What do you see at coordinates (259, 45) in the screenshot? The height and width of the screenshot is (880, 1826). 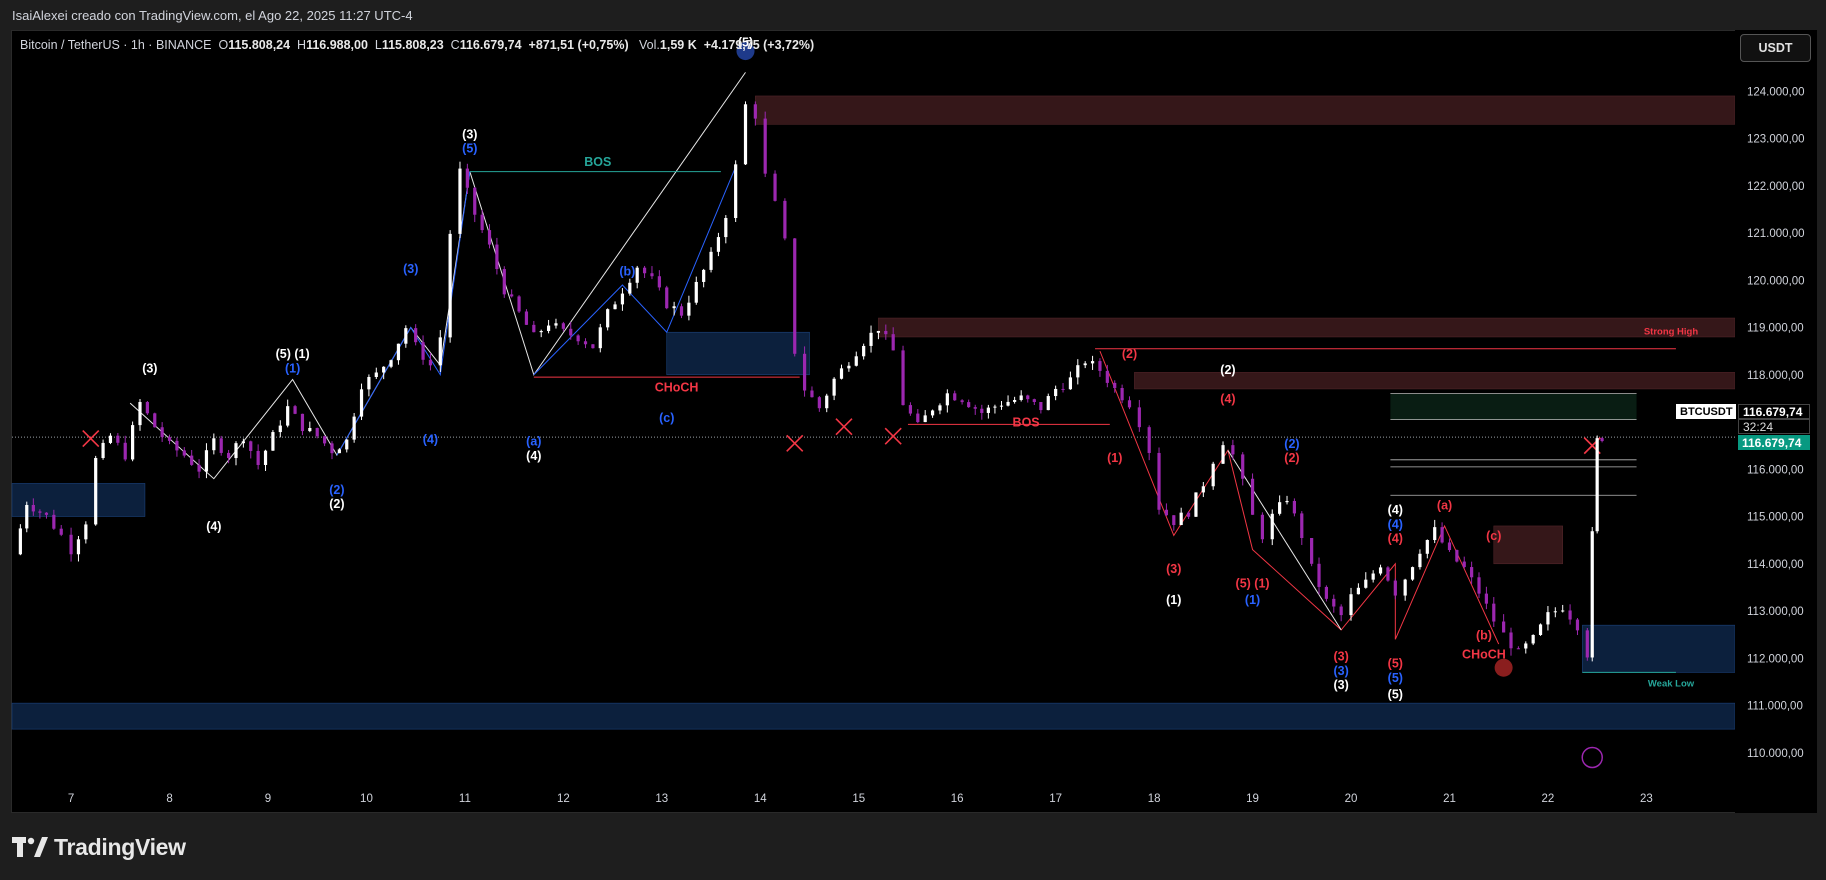 I see `legend-open-value: 115.808,24` at bounding box center [259, 45].